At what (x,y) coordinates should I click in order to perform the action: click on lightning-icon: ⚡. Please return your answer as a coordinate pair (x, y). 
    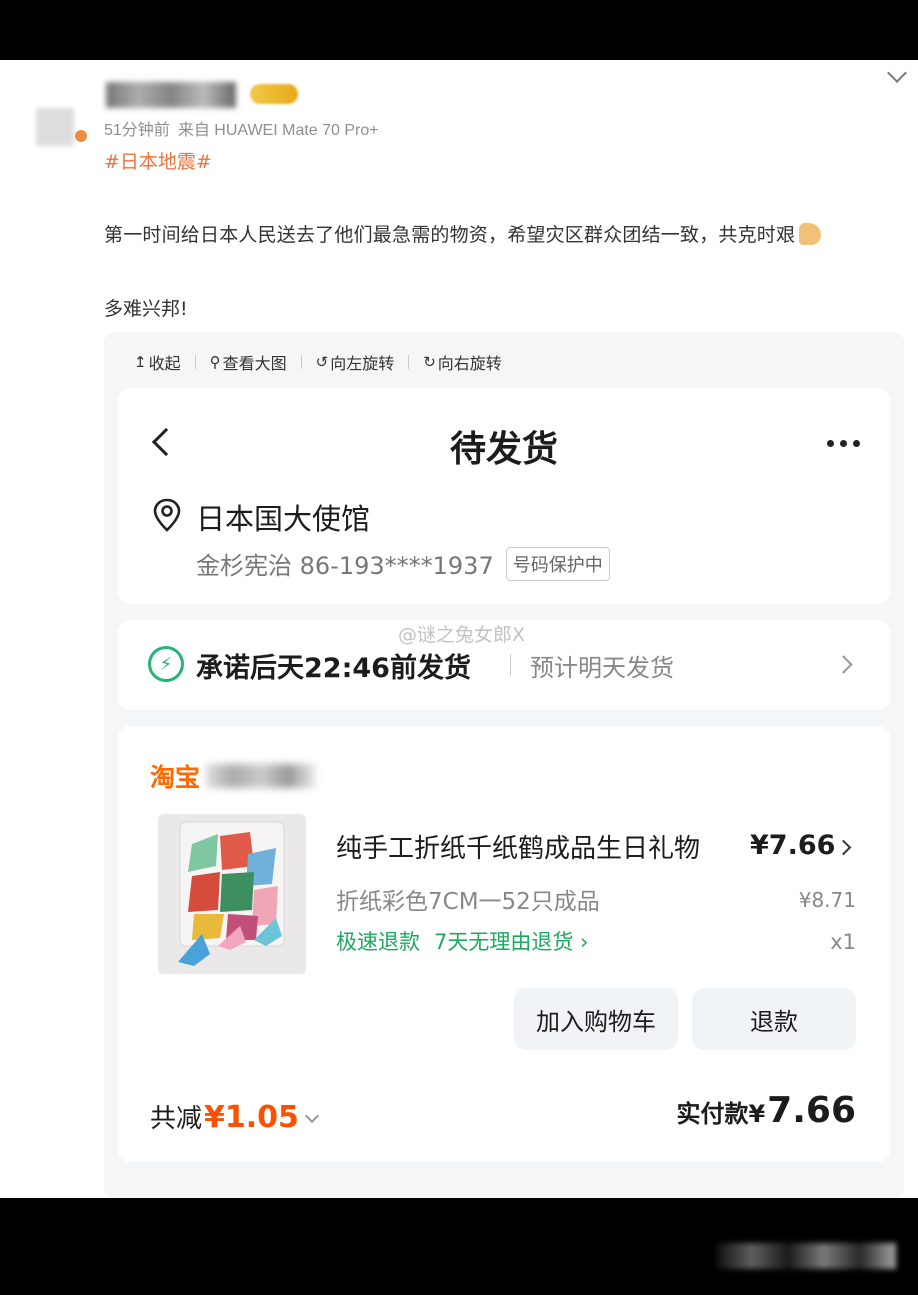
    Looking at the image, I should click on (166, 664).